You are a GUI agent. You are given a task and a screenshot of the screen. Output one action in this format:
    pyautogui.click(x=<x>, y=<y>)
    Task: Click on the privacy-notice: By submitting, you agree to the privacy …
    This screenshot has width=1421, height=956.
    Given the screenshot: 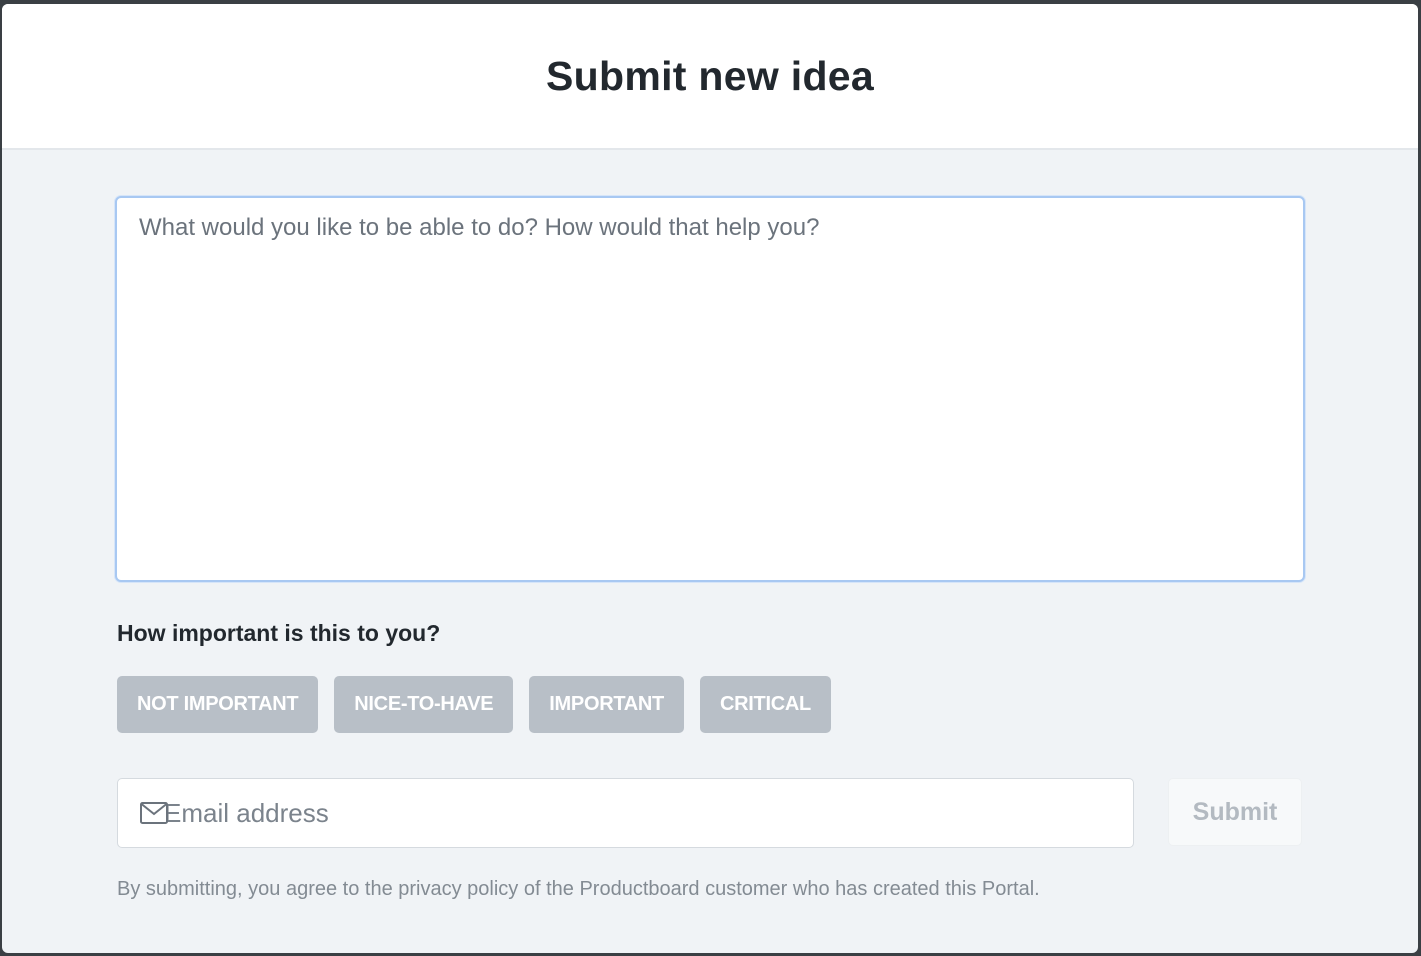 What is the action you would take?
    pyautogui.click(x=578, y=889)
    